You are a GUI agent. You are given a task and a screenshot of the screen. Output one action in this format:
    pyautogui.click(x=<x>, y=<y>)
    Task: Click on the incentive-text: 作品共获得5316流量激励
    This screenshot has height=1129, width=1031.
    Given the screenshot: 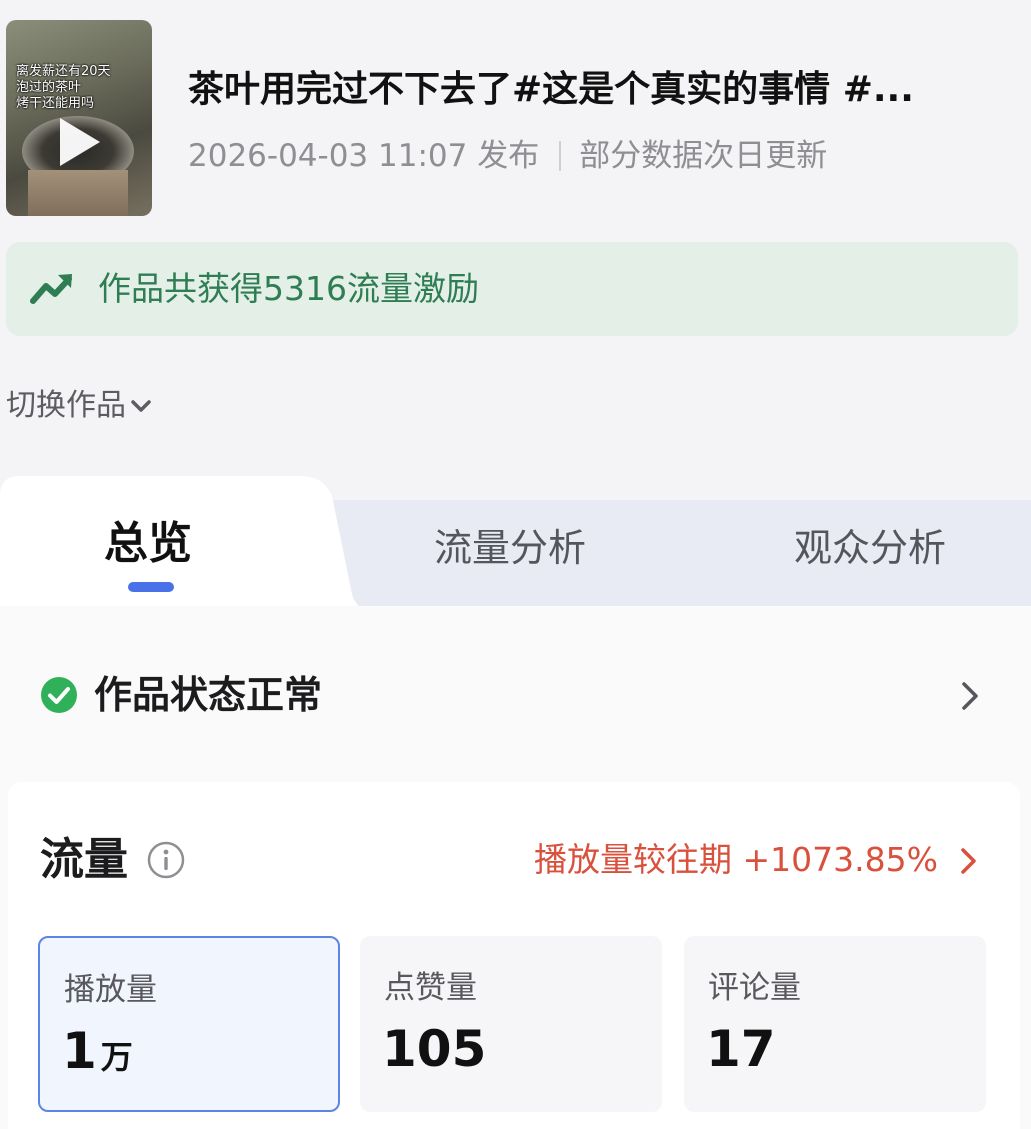 What is the action you would take?
    pyautogui.click(x=288, y=288)
    